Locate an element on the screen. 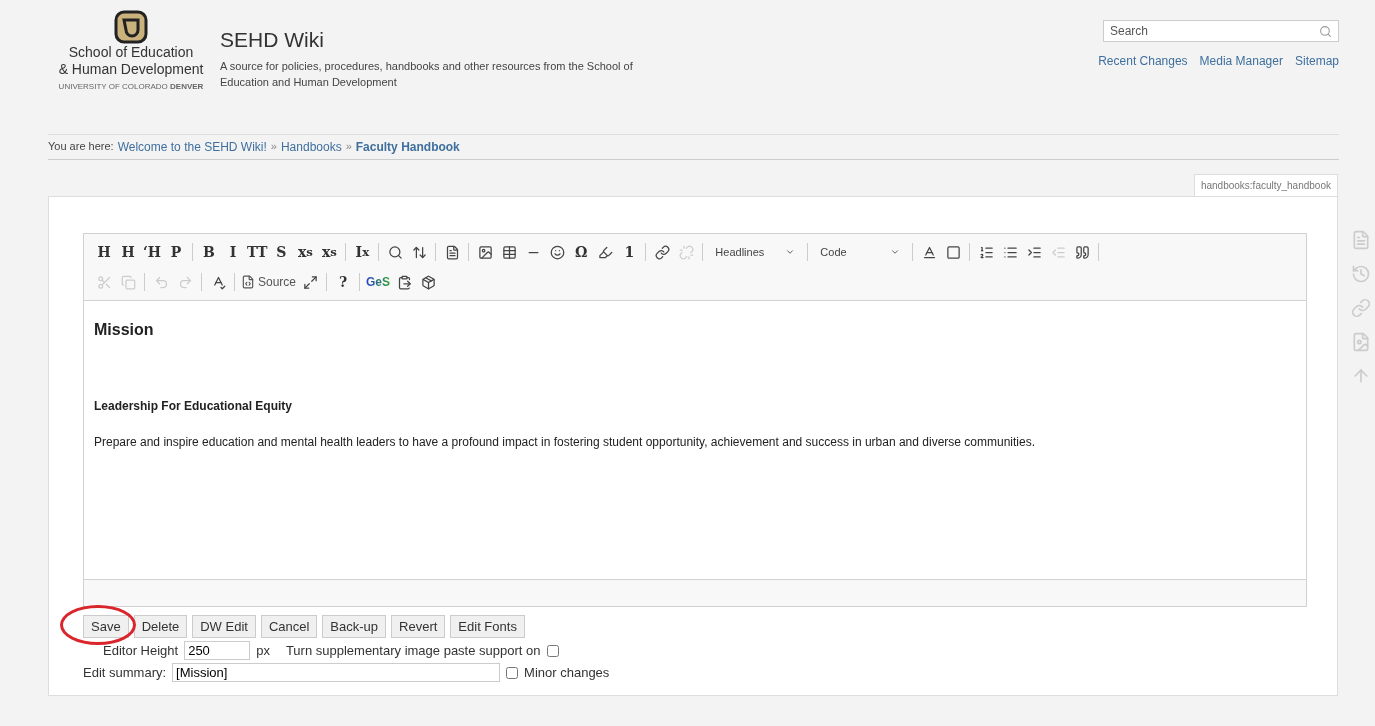 Image resolution: width=1375 pixels, height=726 pixels. breadcrumb-link: Handbooks is located at coordinates (311, 147).